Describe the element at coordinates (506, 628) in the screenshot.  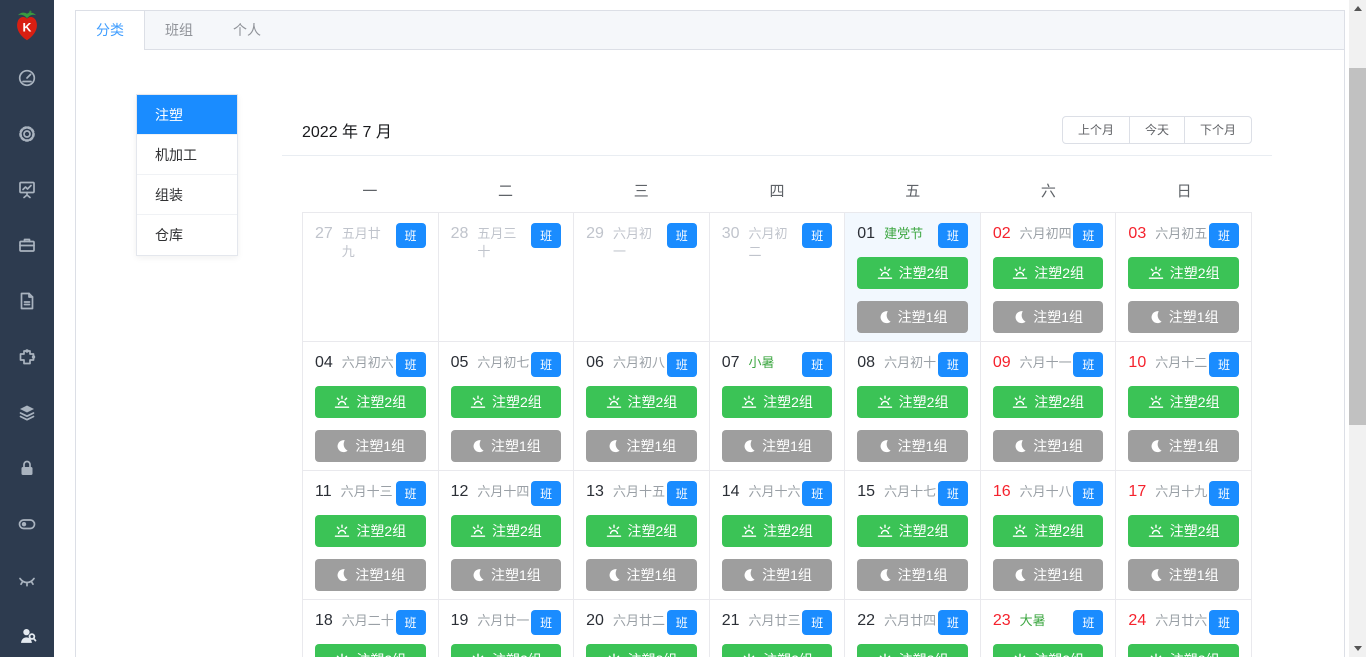
I see `calendar-day-cell: 19 六月廿一 班 注塑2组` at that location.